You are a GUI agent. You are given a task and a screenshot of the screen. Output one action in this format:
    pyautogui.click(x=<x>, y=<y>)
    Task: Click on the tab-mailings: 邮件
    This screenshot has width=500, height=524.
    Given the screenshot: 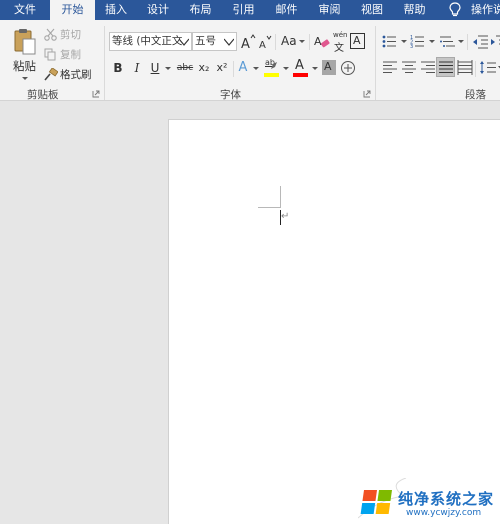 What is the action you would take?
    pyautogui.click(x=286, y=10)
    